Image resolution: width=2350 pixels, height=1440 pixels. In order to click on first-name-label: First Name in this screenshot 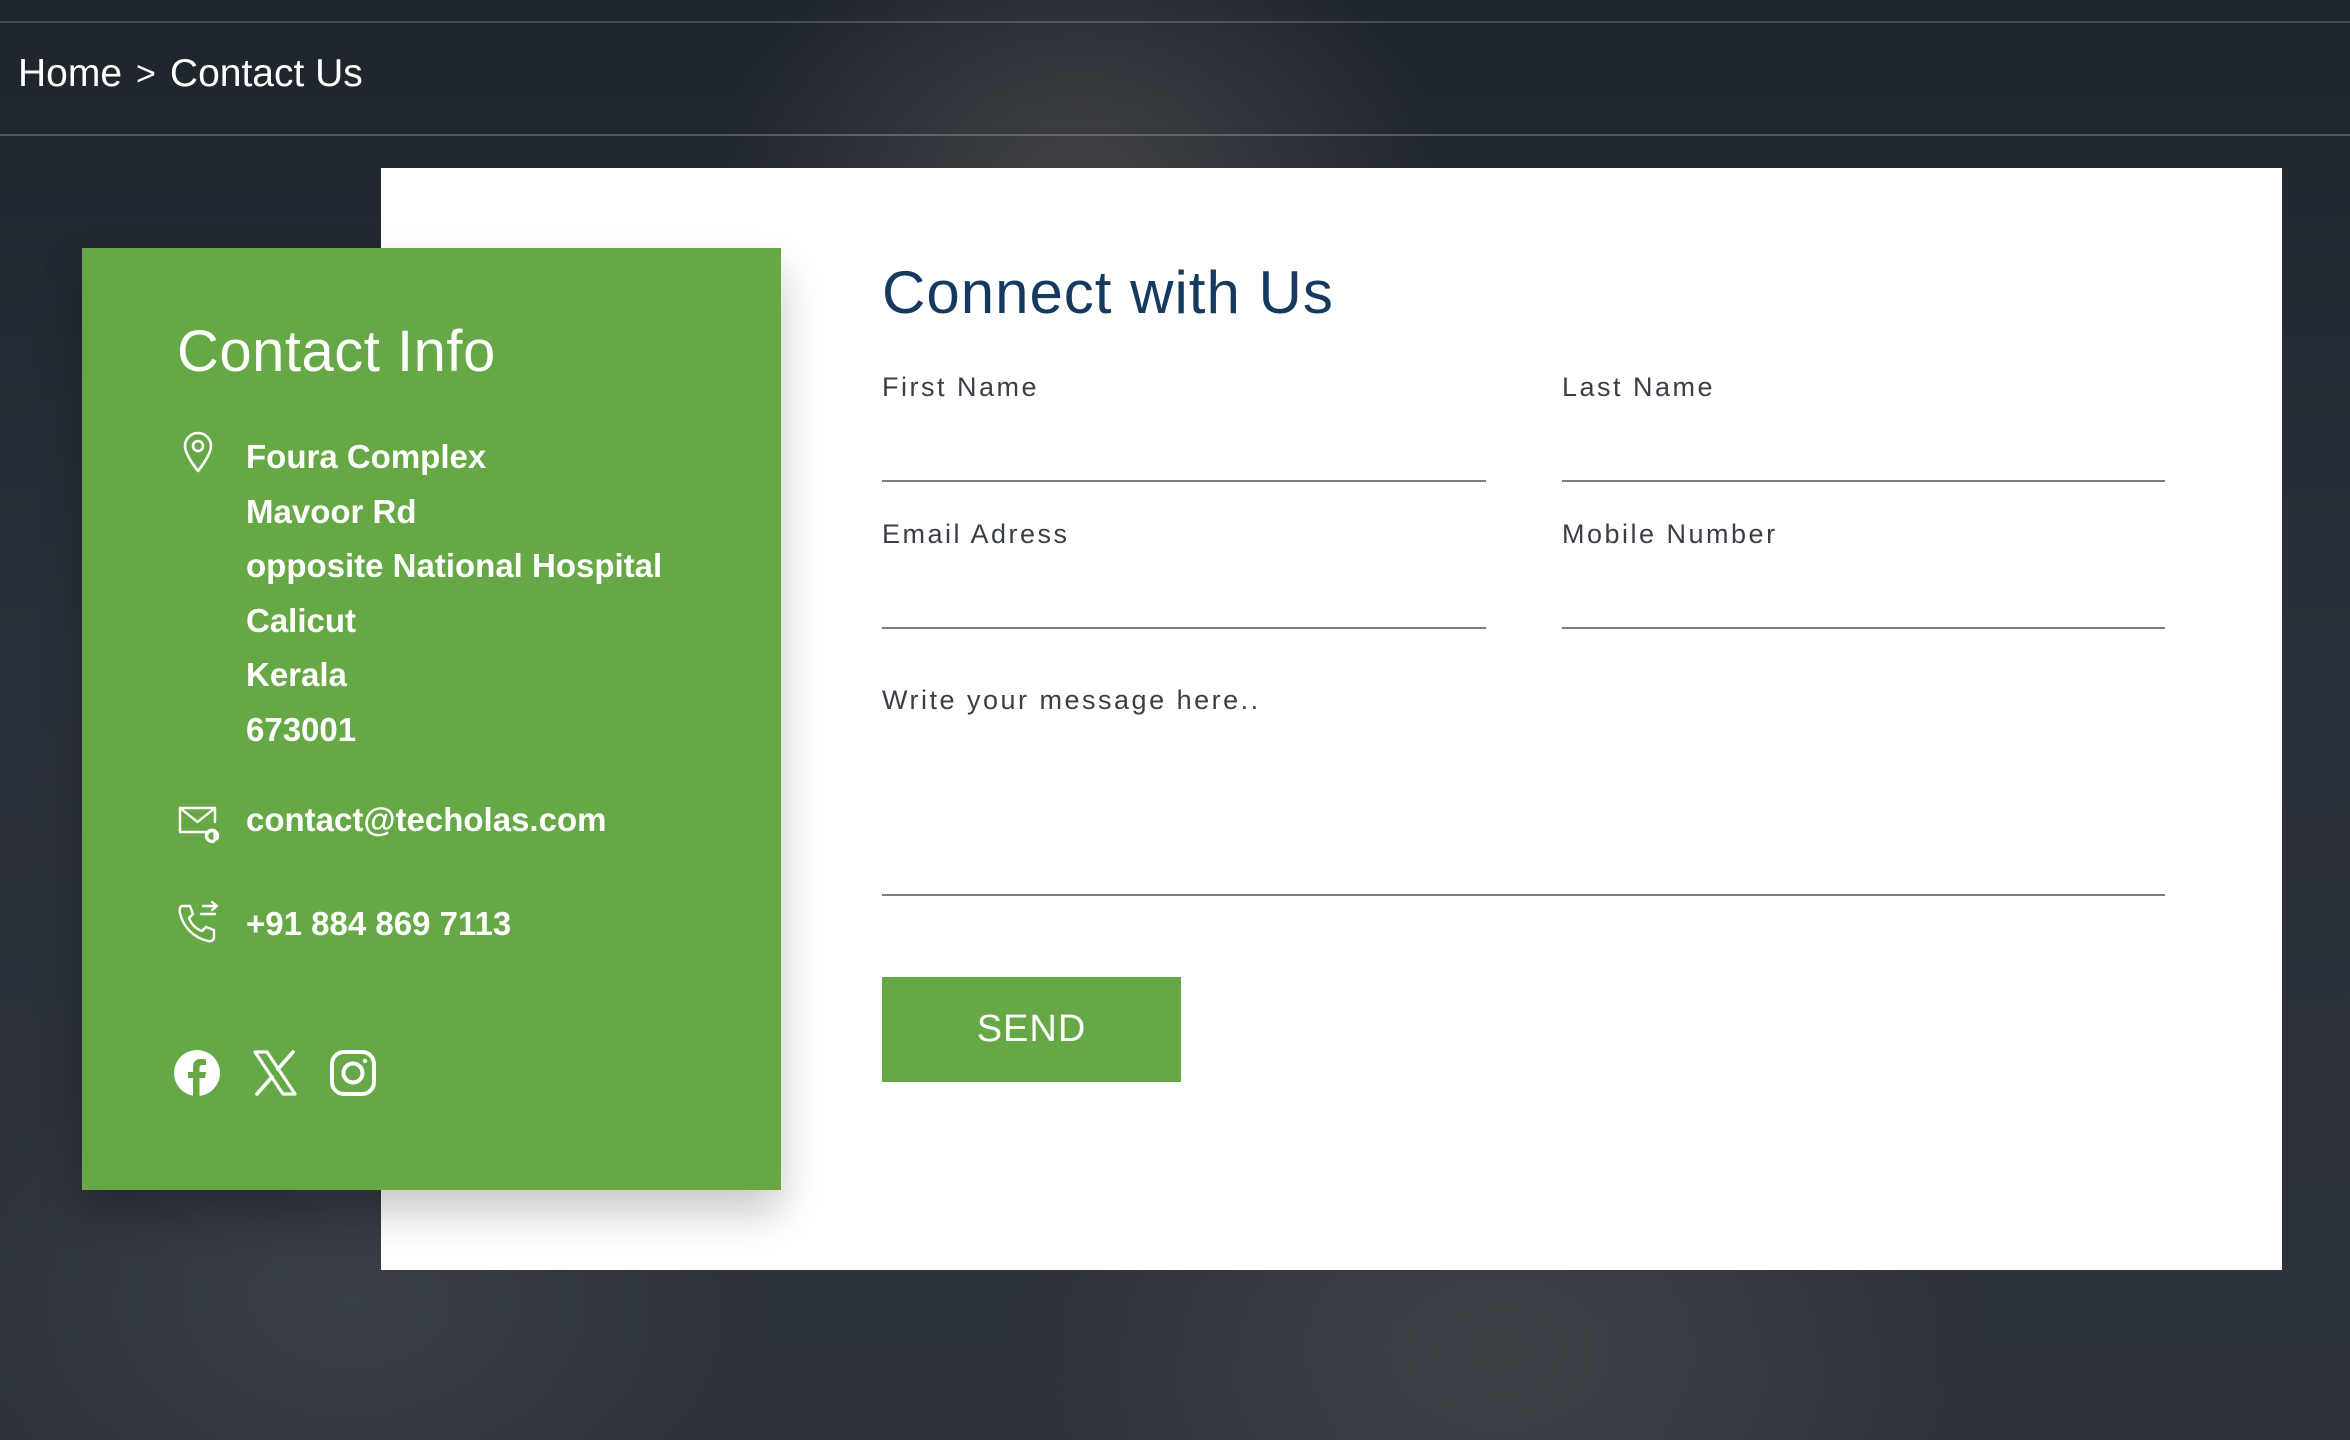, I will do `click(961, 387)`.